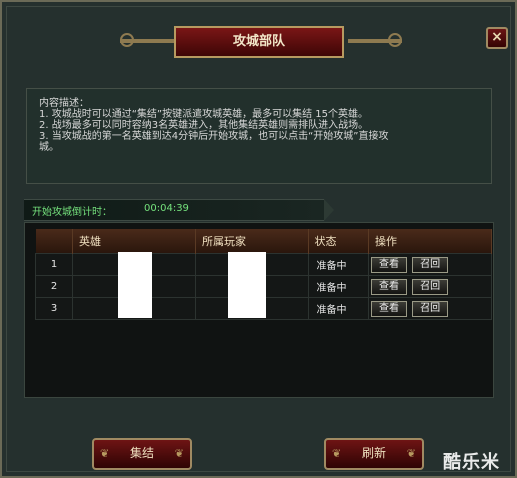 This screenshot has height=478, width=517. Describe the element at coordinates (72, 212) in the screenshot. I see `countdown-label: 开始攻城倒计时：` at that location.